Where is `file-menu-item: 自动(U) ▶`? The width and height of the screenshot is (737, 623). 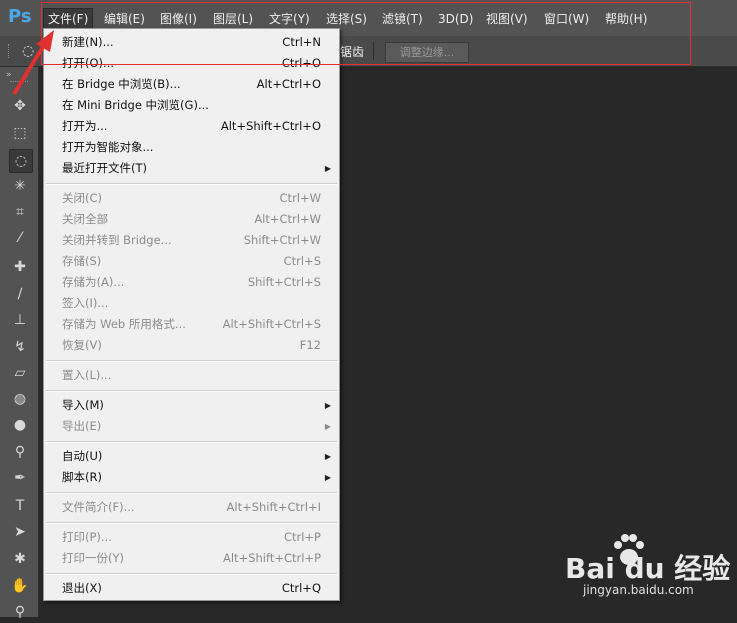
file-menu-item: 自动(U) ▶ is located at coordinates (191, 456).